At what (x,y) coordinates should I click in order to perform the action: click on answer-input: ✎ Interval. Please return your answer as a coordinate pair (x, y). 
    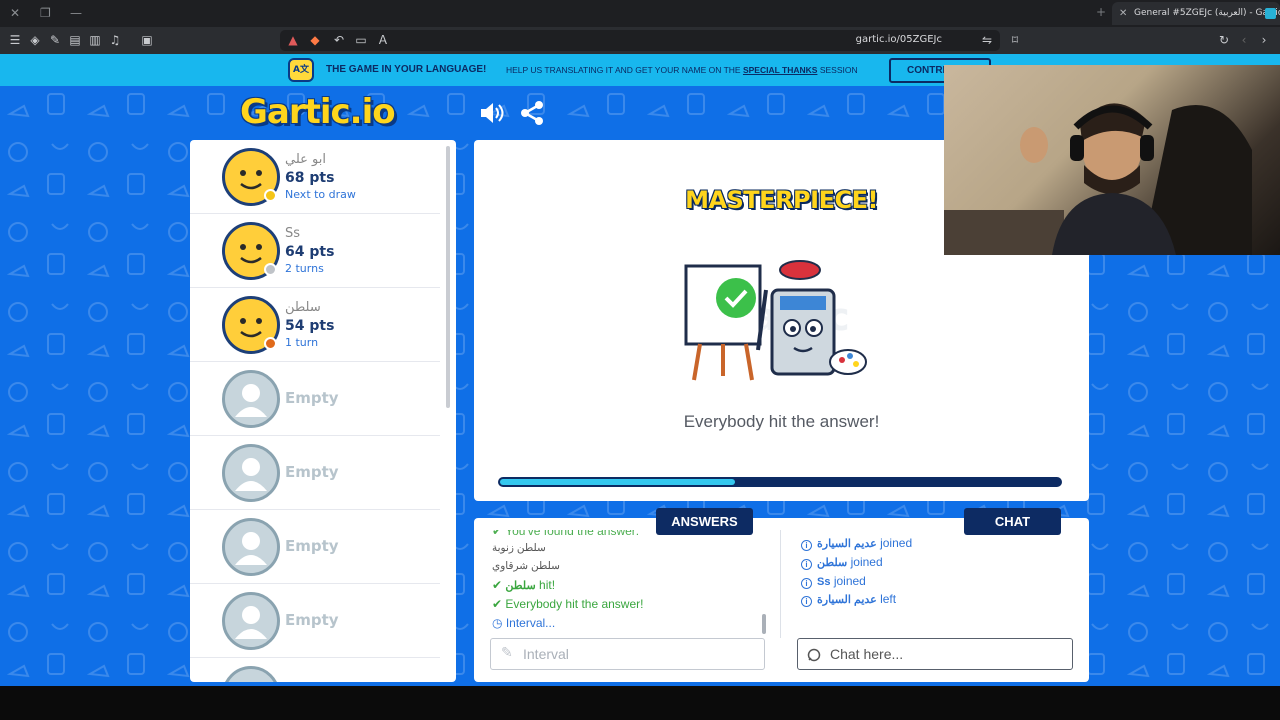
    Looking at the image, I should click on (627, 654).